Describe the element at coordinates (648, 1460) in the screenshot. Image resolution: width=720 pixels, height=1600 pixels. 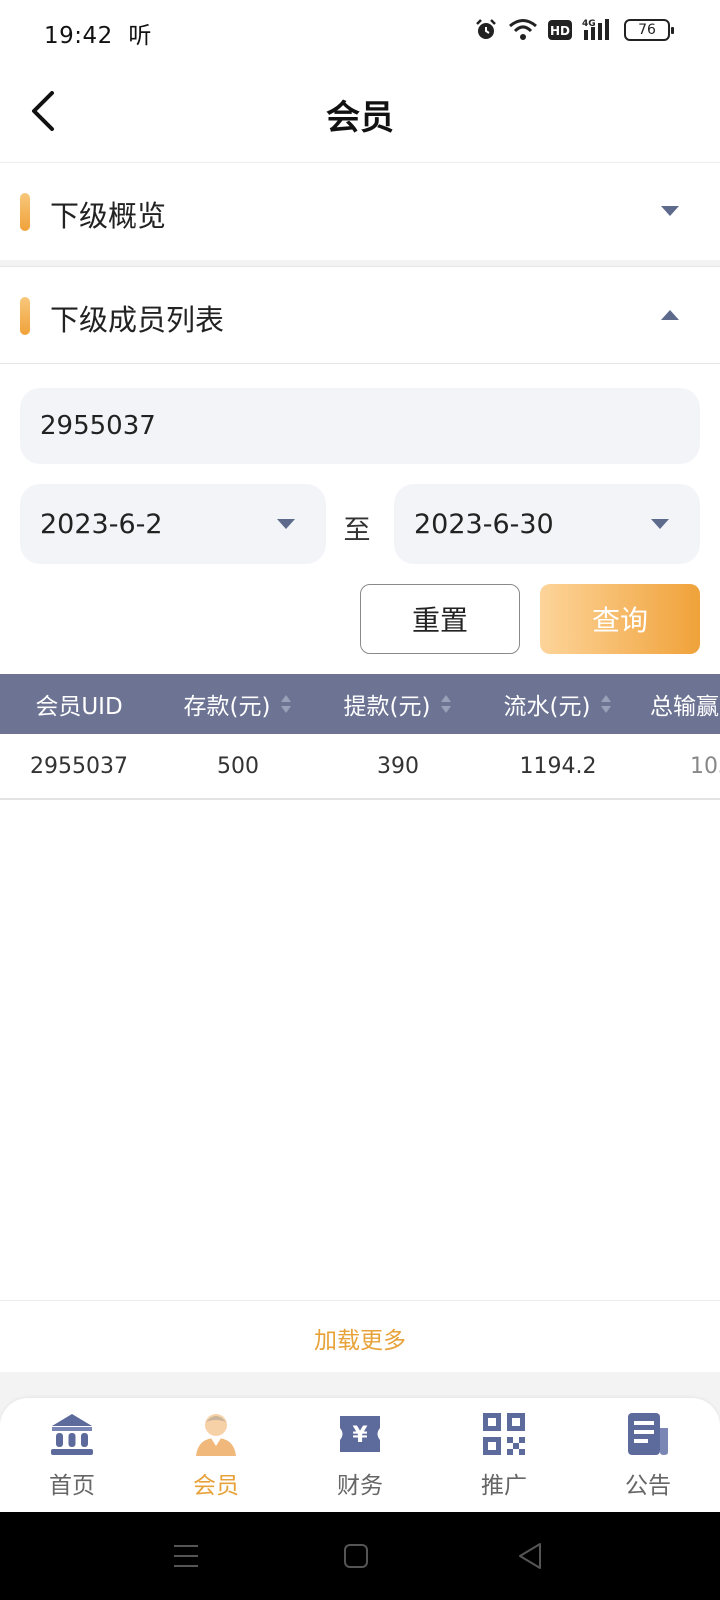
I see `tab-notice: 公告` at that location.